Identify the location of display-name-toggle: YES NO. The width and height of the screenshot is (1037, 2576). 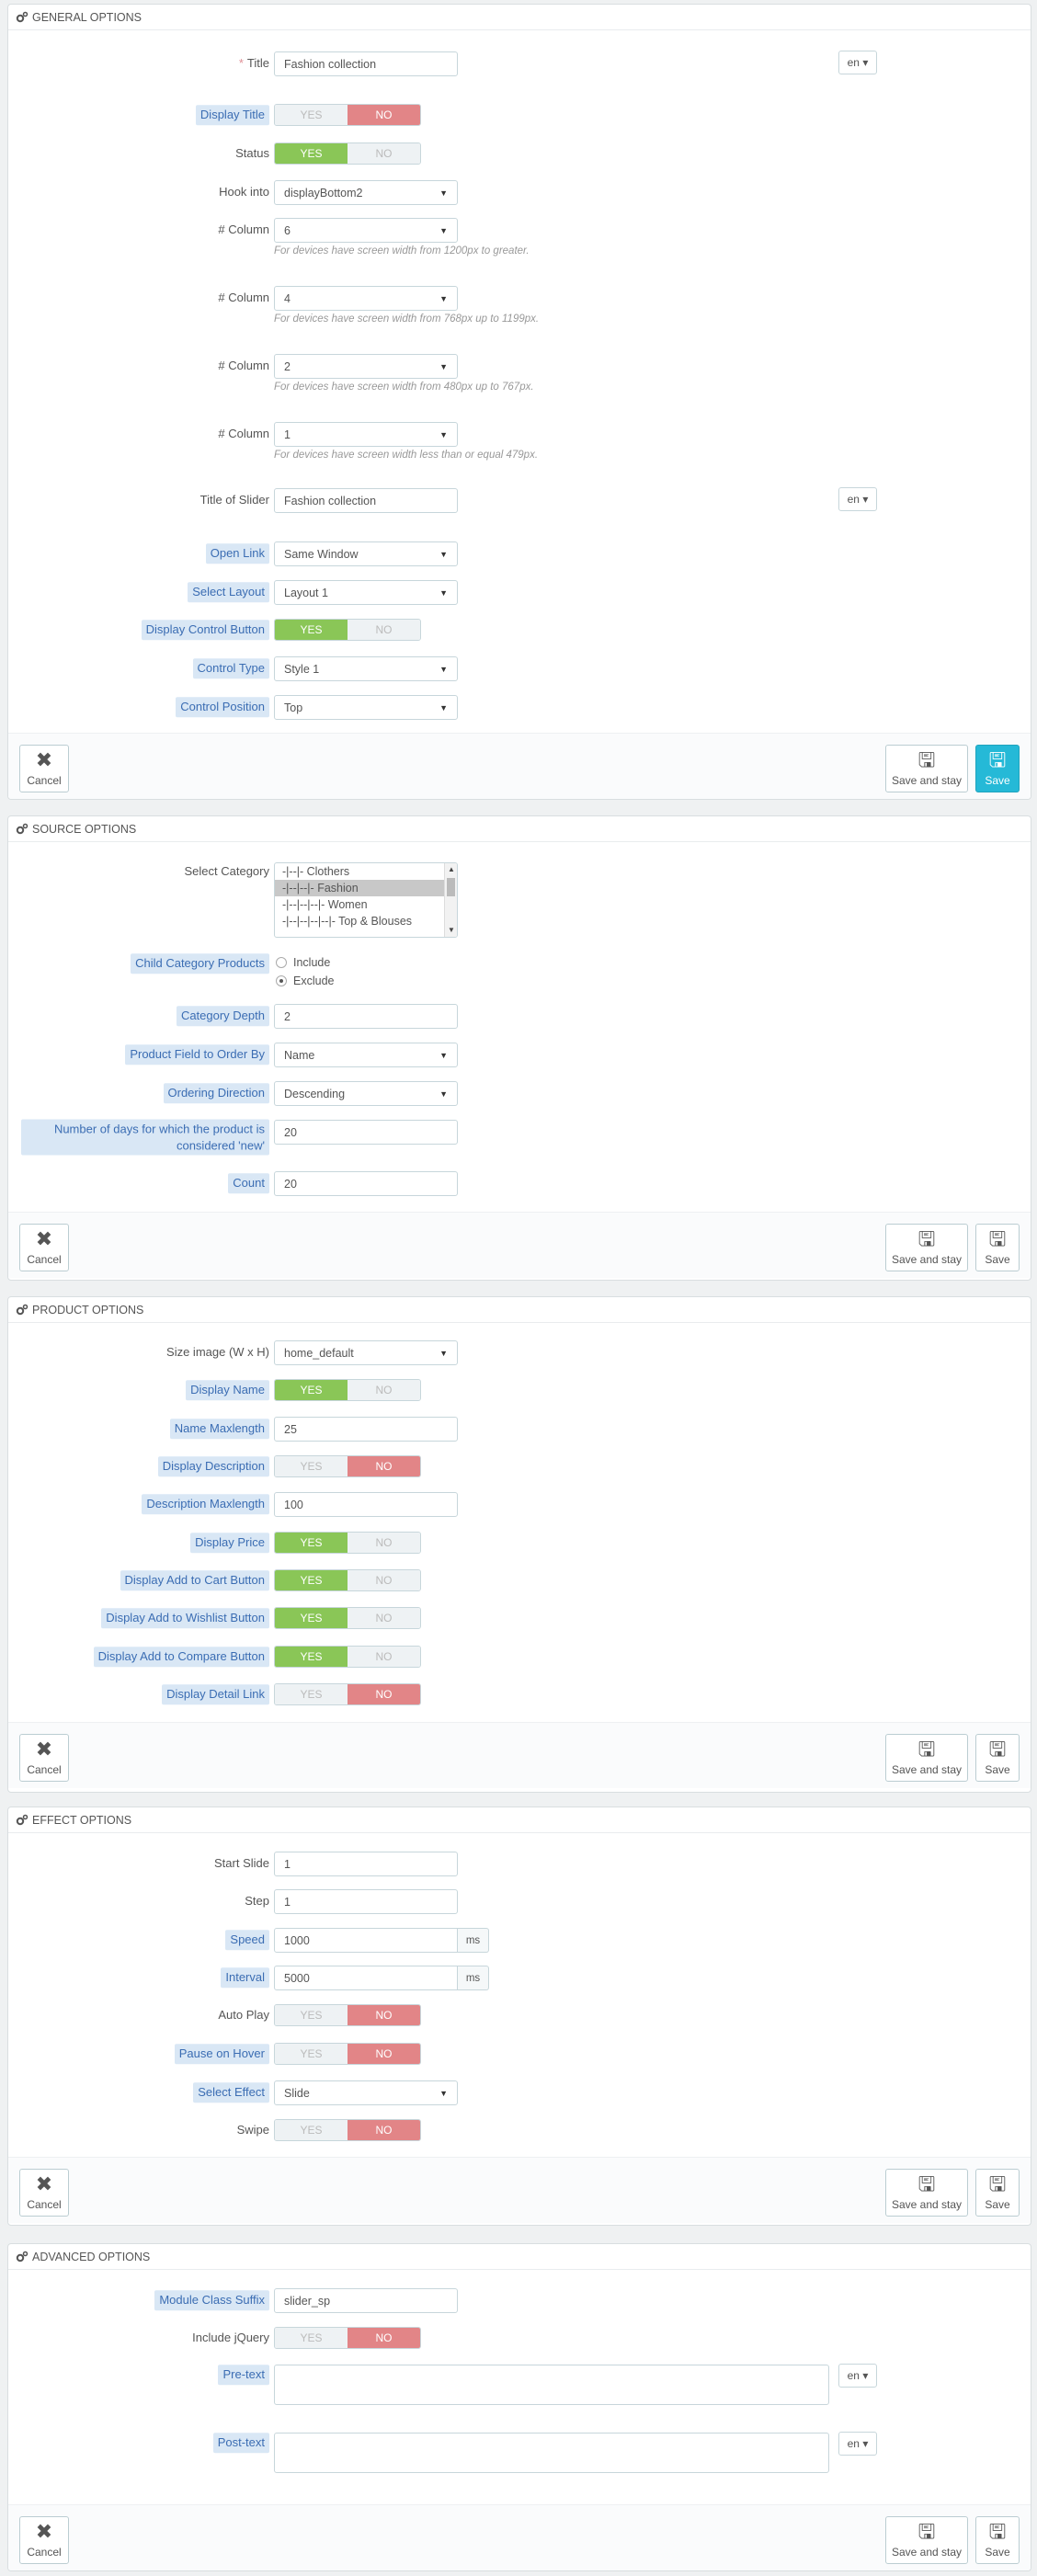
(348, 1390).